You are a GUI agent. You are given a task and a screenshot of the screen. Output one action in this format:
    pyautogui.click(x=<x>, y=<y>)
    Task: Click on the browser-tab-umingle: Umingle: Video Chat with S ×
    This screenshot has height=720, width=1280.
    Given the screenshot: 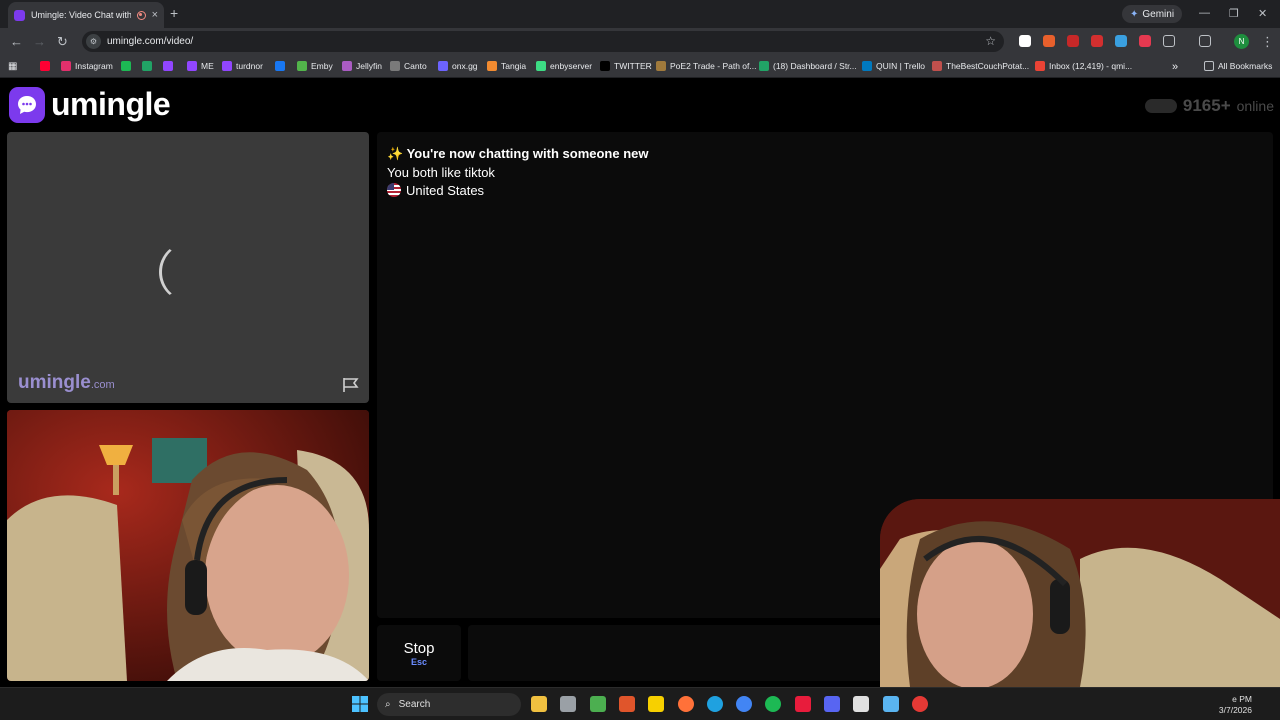 What is the action you would take?
    pyautogui.click(x=86, y=15)
    